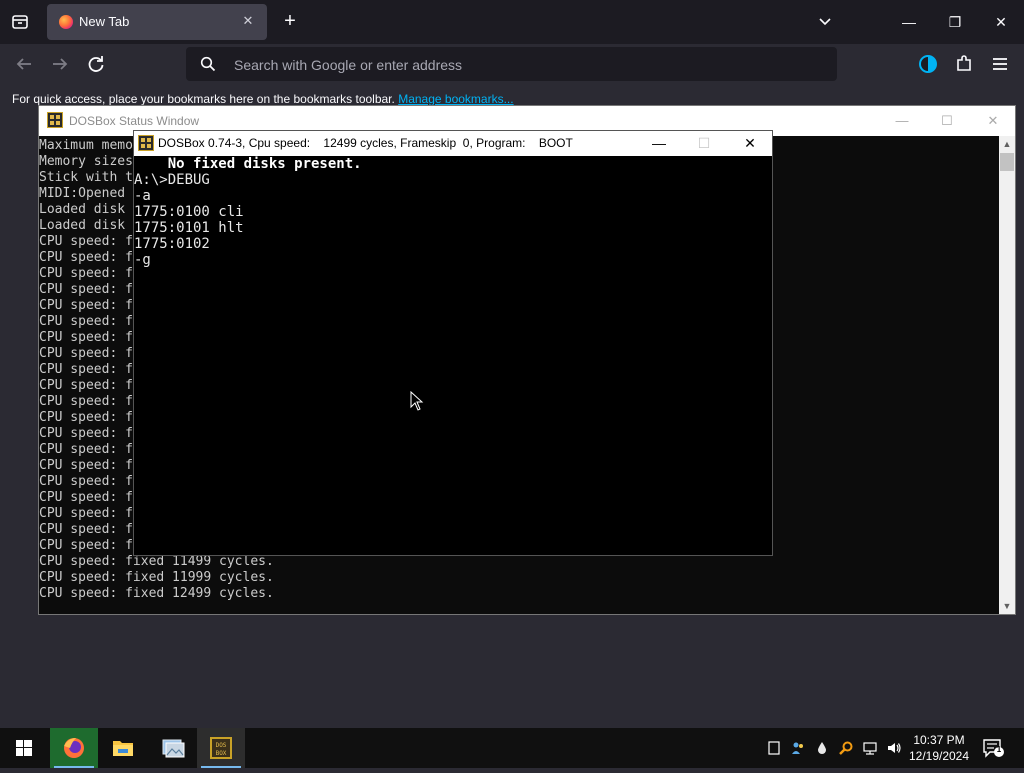 This screenshot has width=1024, height=773. Describe the element at coordinates (290, 21) in the screenshot. I see `new-tab-button: +` at that location.